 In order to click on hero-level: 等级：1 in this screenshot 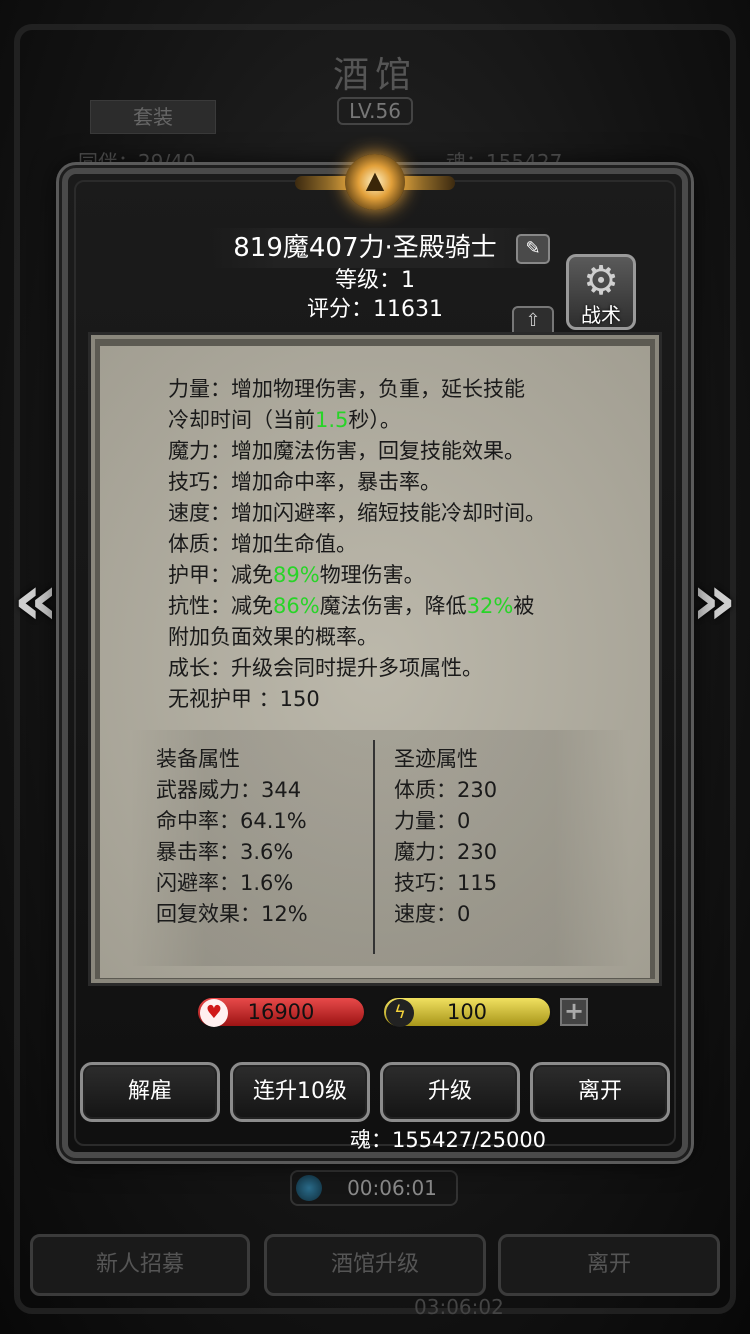, I will do `click(375, 280)`.